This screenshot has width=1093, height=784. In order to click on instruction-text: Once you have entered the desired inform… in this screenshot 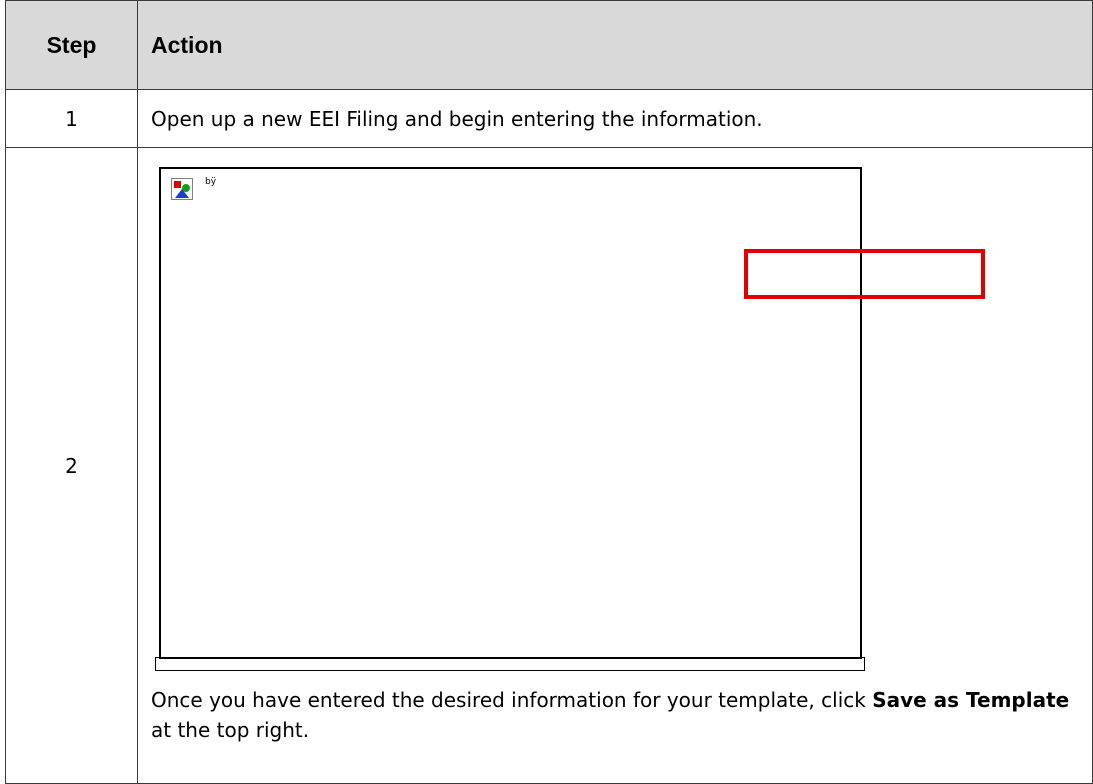, I will do `click(617, 715)`.